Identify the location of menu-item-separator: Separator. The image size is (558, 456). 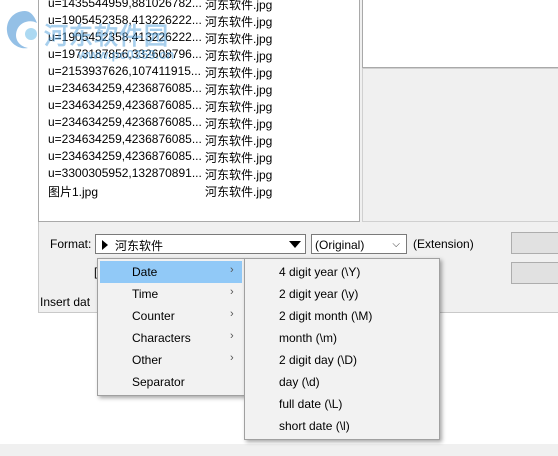
(171, 382).